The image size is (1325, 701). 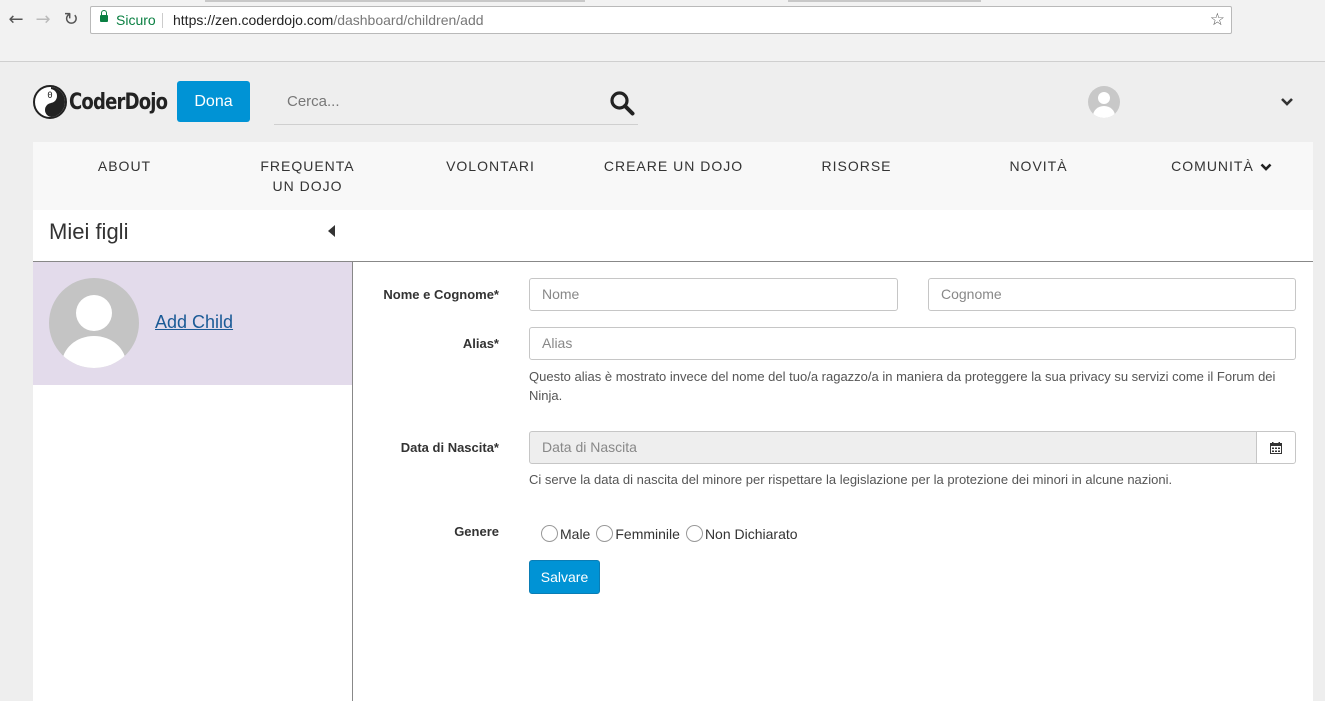 I want to click on avatar, so click(x=94, y=323).